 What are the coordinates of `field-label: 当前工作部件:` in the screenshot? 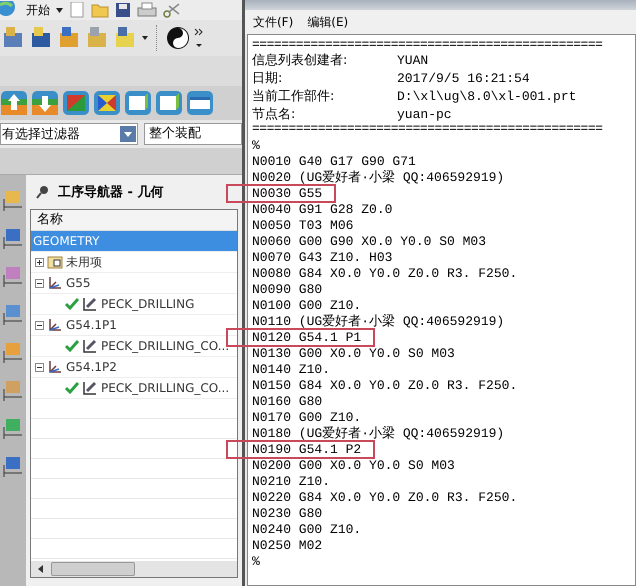 It's located at (294, 96).